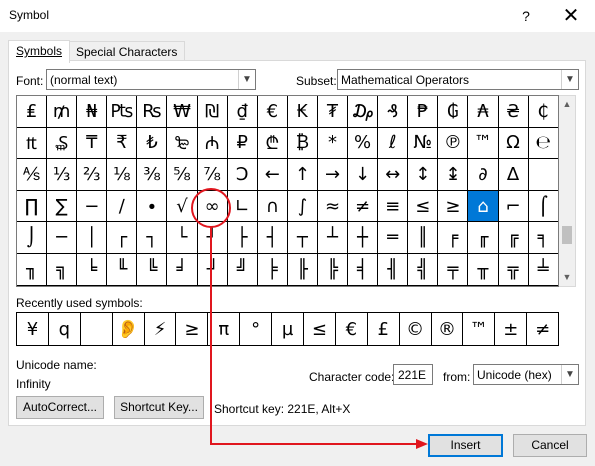 Image resolution: width=595 pixels, height=466 pixels. Describe the element at coordinates (32, 269) in the screenshot. I see `symbol-cell: ╖` at that location.